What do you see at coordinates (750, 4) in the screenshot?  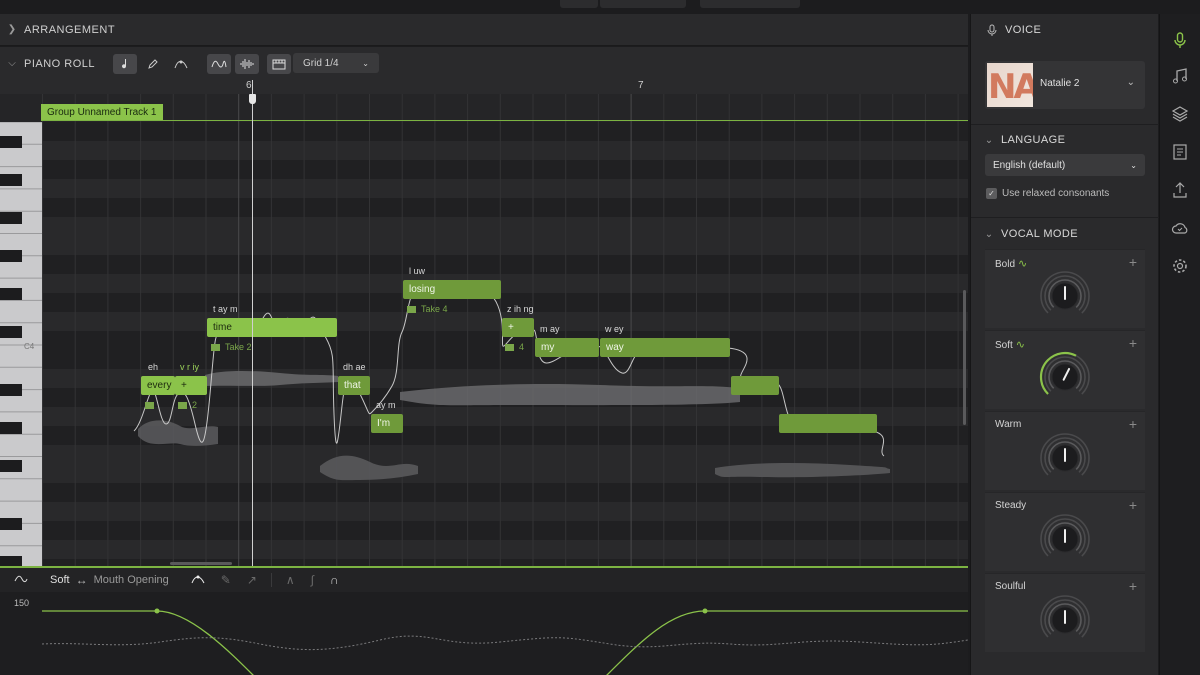 I see `time-display-field` at bounding box center [750, 4].